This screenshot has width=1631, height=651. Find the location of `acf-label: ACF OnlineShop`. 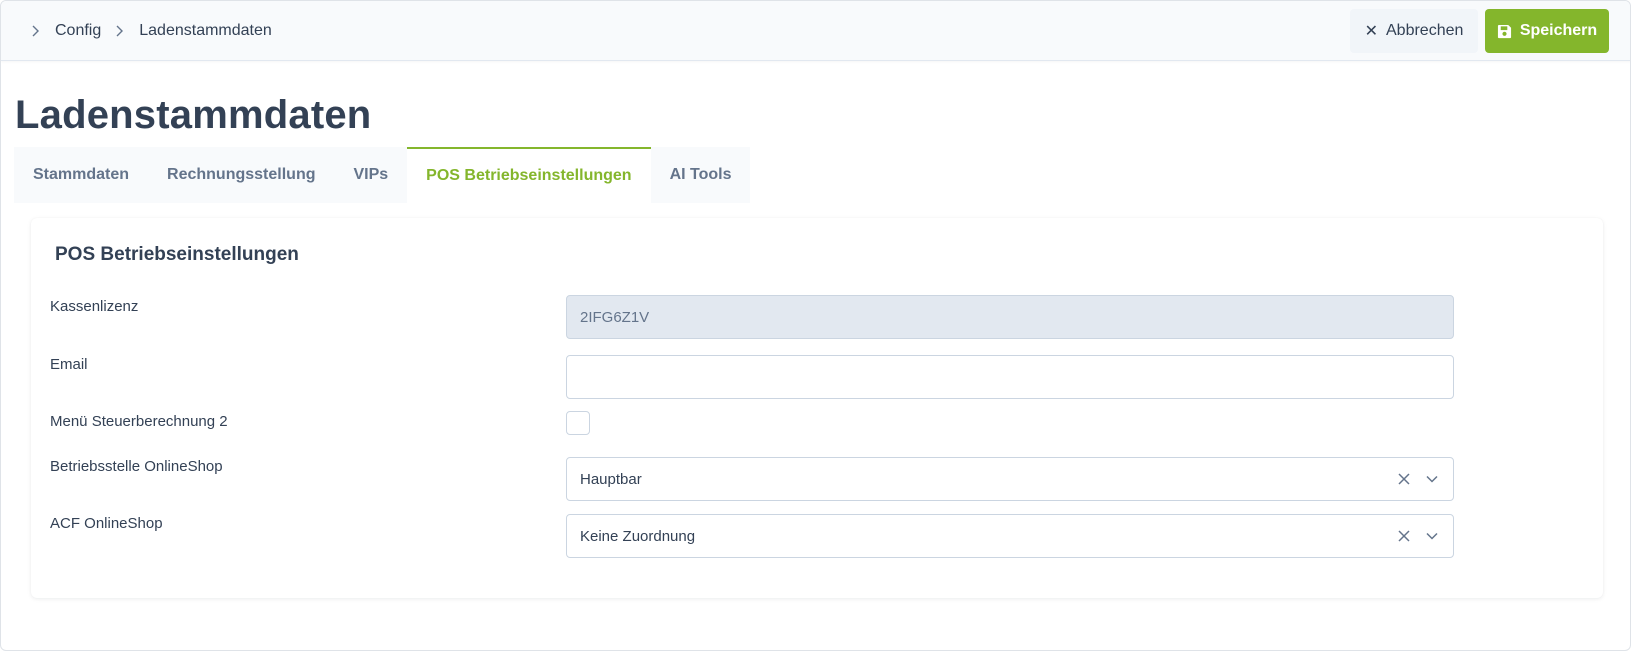

acf-label: ACF OnlineShop is located at coordinates (106, 523).